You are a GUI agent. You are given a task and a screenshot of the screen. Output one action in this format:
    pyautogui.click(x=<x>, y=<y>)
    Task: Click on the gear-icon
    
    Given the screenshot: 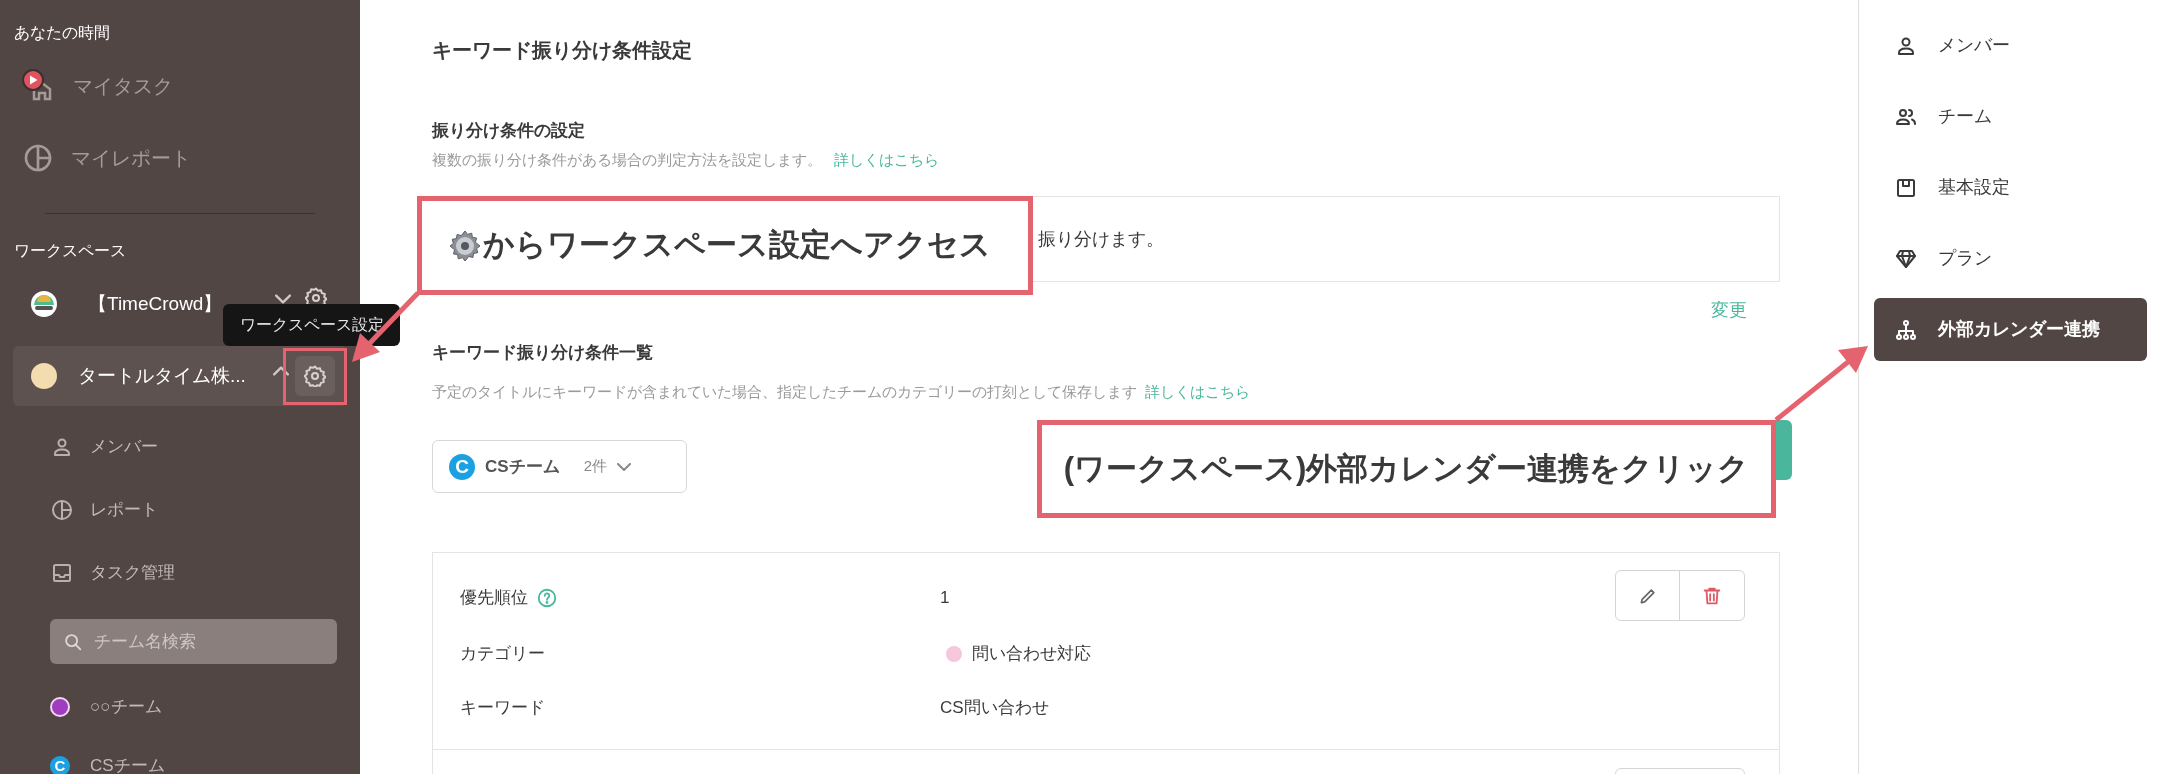 What is the action you would take?
    pyautogui.click(x=465, y=245)
    